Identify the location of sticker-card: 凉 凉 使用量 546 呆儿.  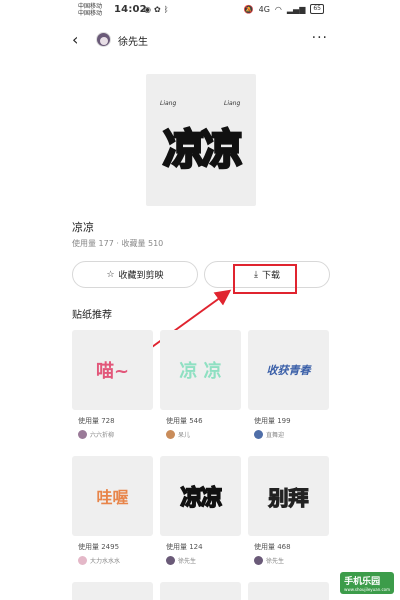
(200, 388).